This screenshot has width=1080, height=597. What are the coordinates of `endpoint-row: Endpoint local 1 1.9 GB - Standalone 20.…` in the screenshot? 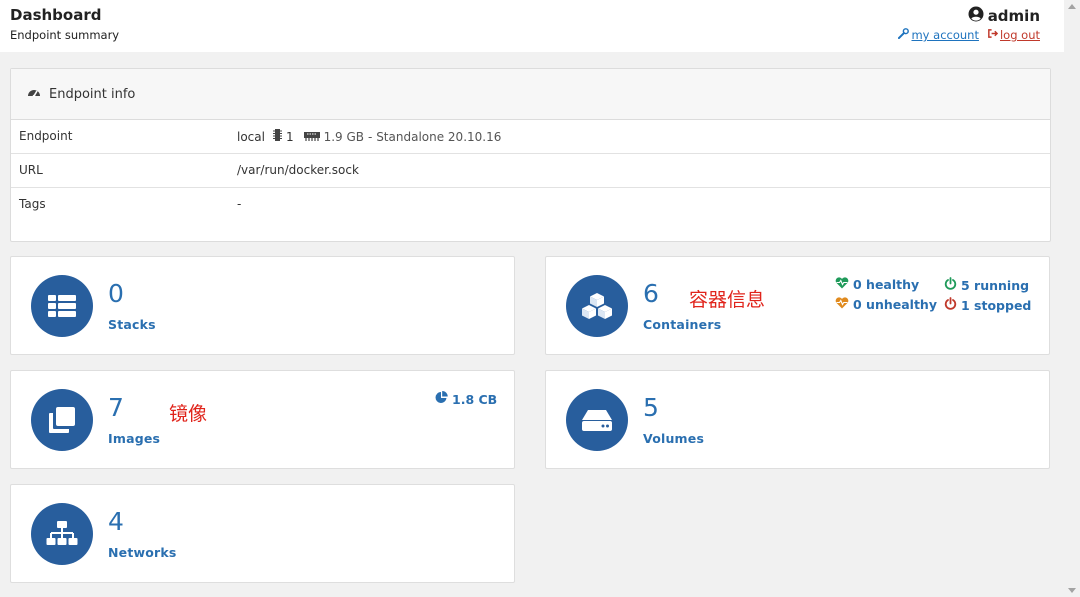 It's located at (530, 137).